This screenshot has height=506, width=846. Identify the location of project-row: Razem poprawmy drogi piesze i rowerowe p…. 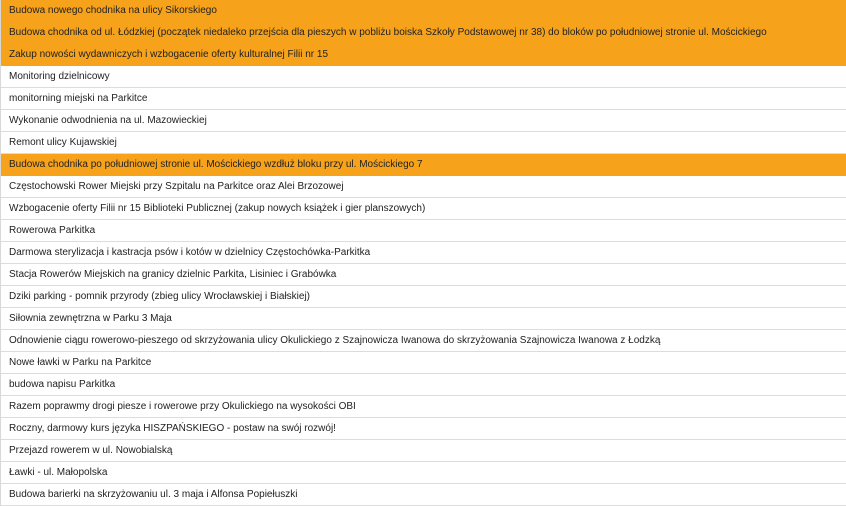
(423, 407).